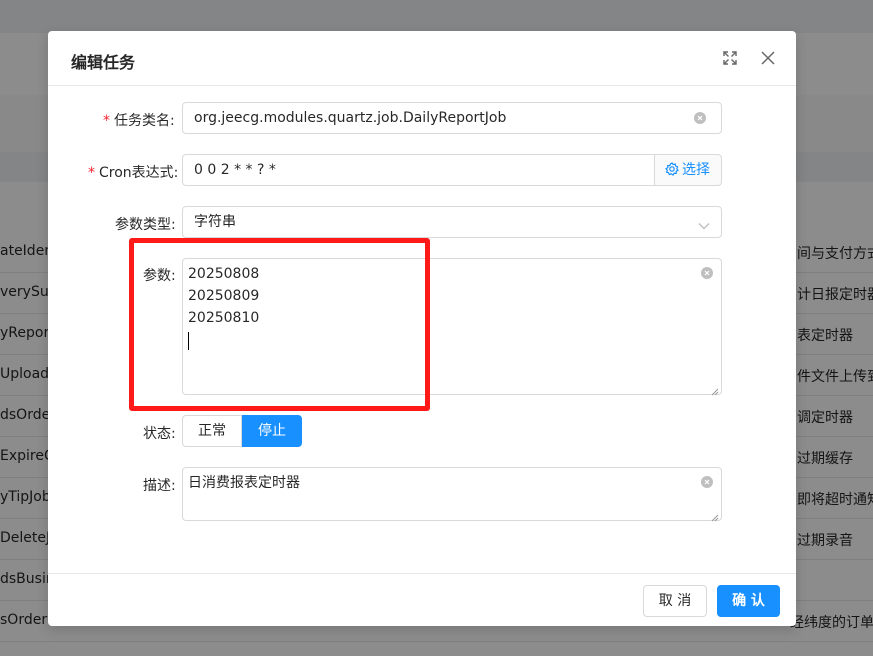 The image size is (873, 656). Describe the element at coordinates (159, 434) in the screenshot. I see `status-label: 状态:` at that location.